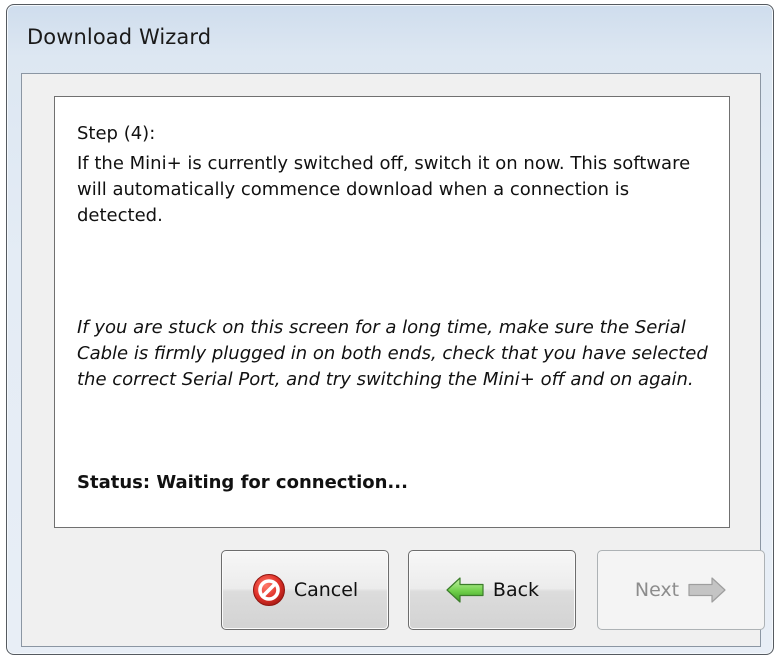 This screenshot has width=780, height=659. What do you see at coordinates (681, 590) in the screenshot?
I see `next-button: Next` at bounding box center [681, 590].